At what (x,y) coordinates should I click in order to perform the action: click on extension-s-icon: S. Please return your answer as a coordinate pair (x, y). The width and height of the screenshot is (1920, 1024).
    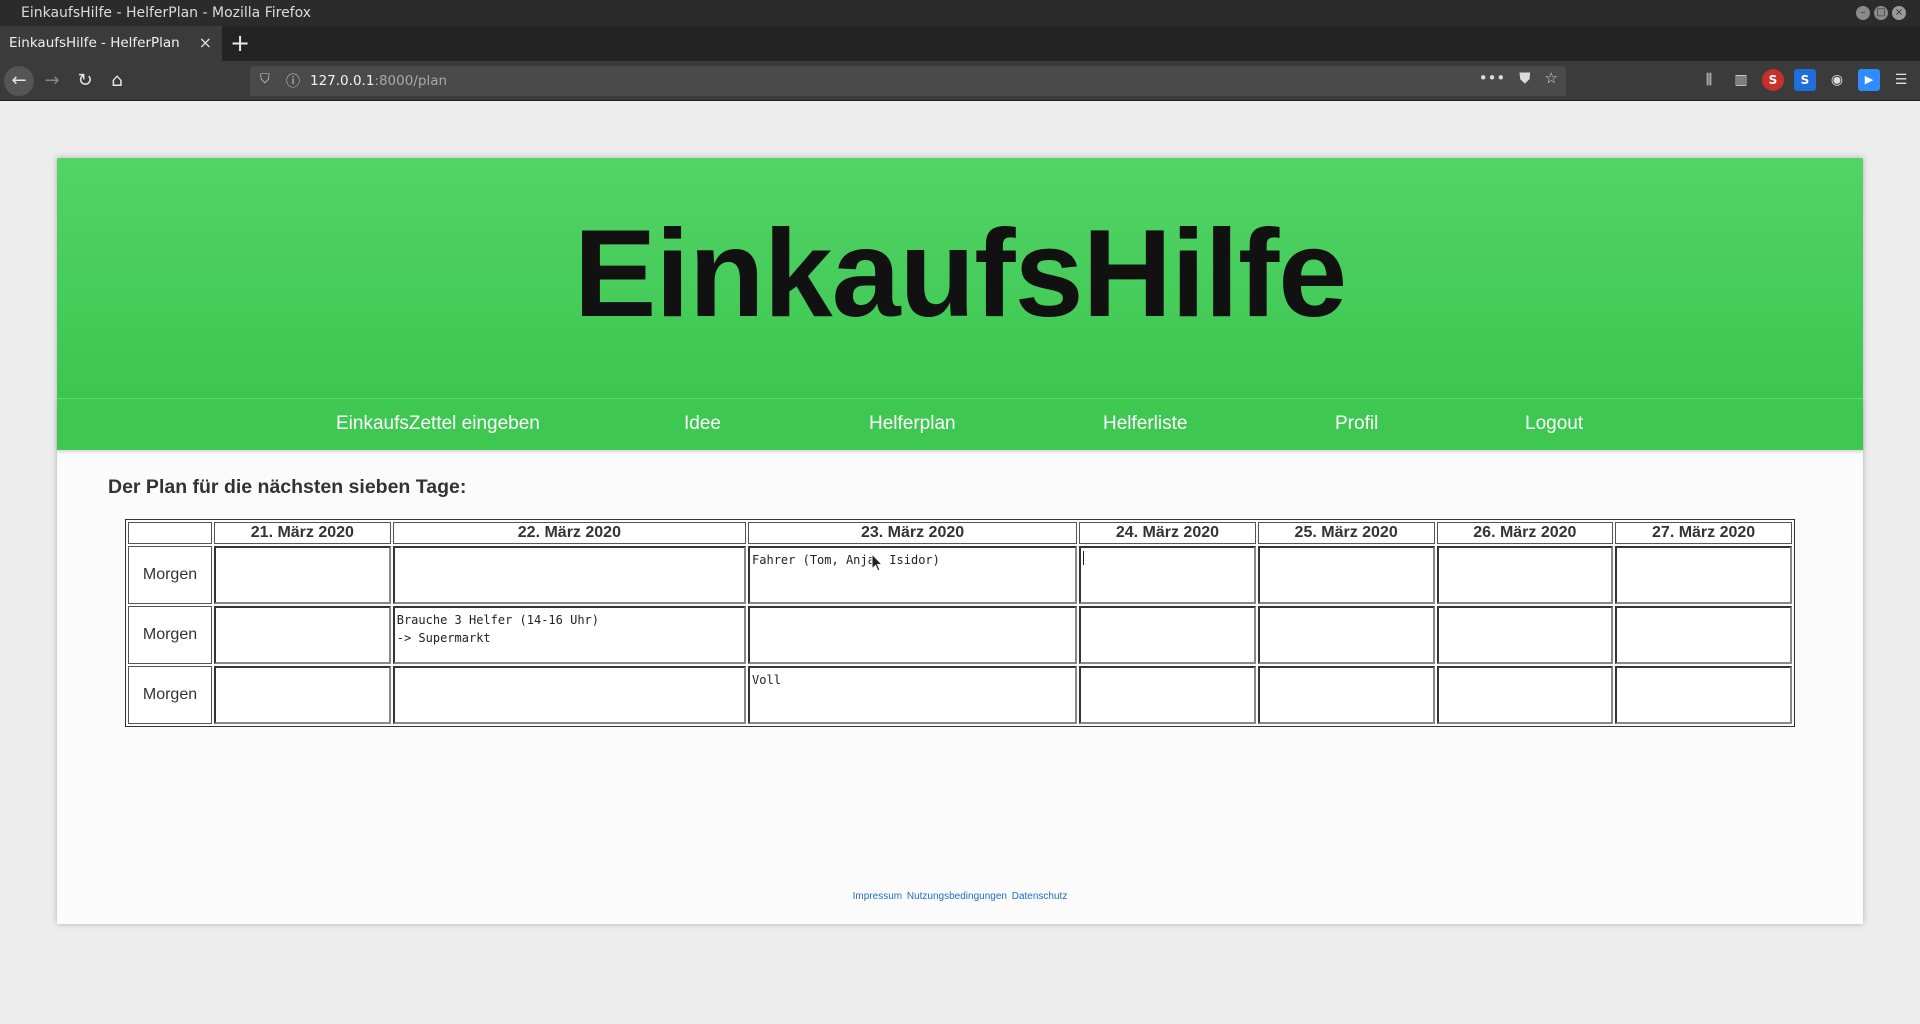
    Looking at the image, I should click on (1773, 80).